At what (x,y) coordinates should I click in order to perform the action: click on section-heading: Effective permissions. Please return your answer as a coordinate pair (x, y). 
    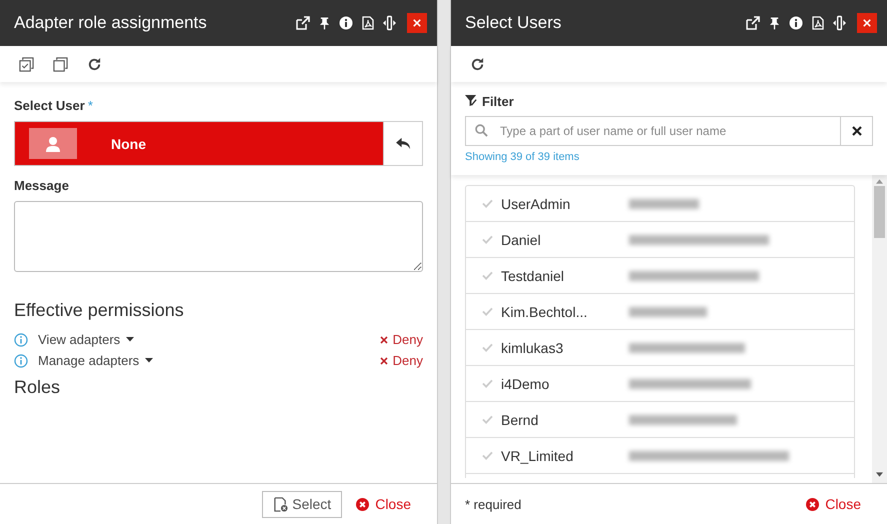
    Looking at the image, I should click on (99, 310).